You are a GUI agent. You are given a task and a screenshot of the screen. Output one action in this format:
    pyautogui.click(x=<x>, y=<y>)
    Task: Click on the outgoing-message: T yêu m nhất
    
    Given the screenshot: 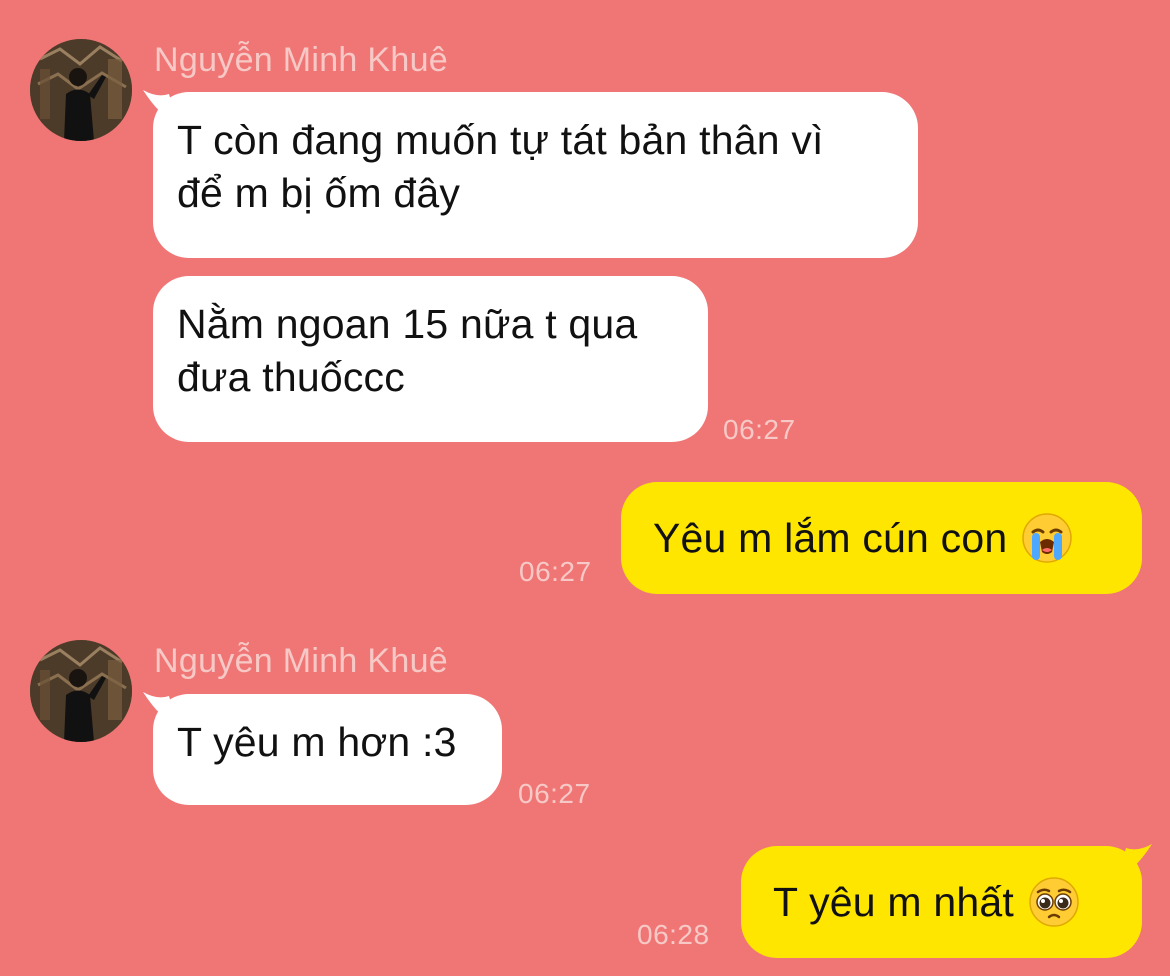 What is the action you would take?
    pyautogui.click(x=946, y=901)
    